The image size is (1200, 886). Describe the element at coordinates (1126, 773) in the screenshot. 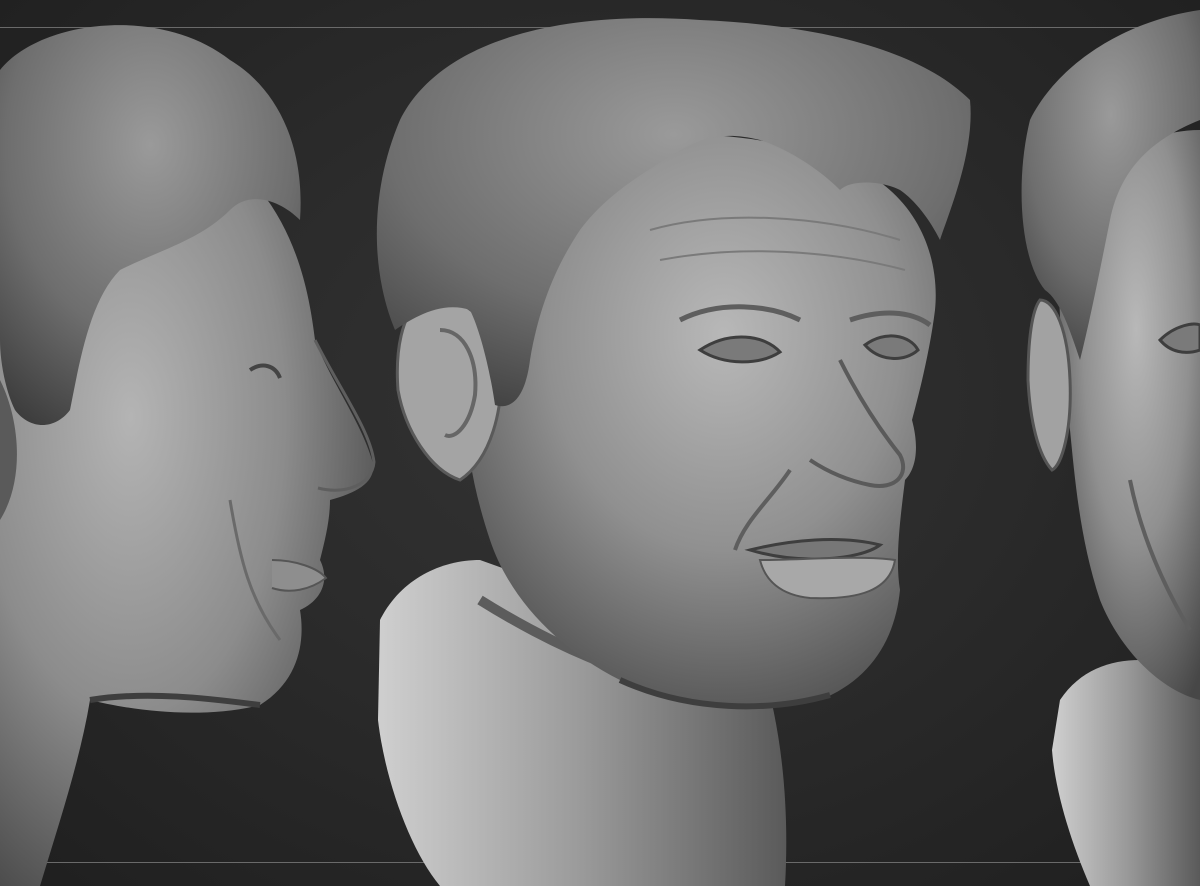

I see `right-neck` at that location.